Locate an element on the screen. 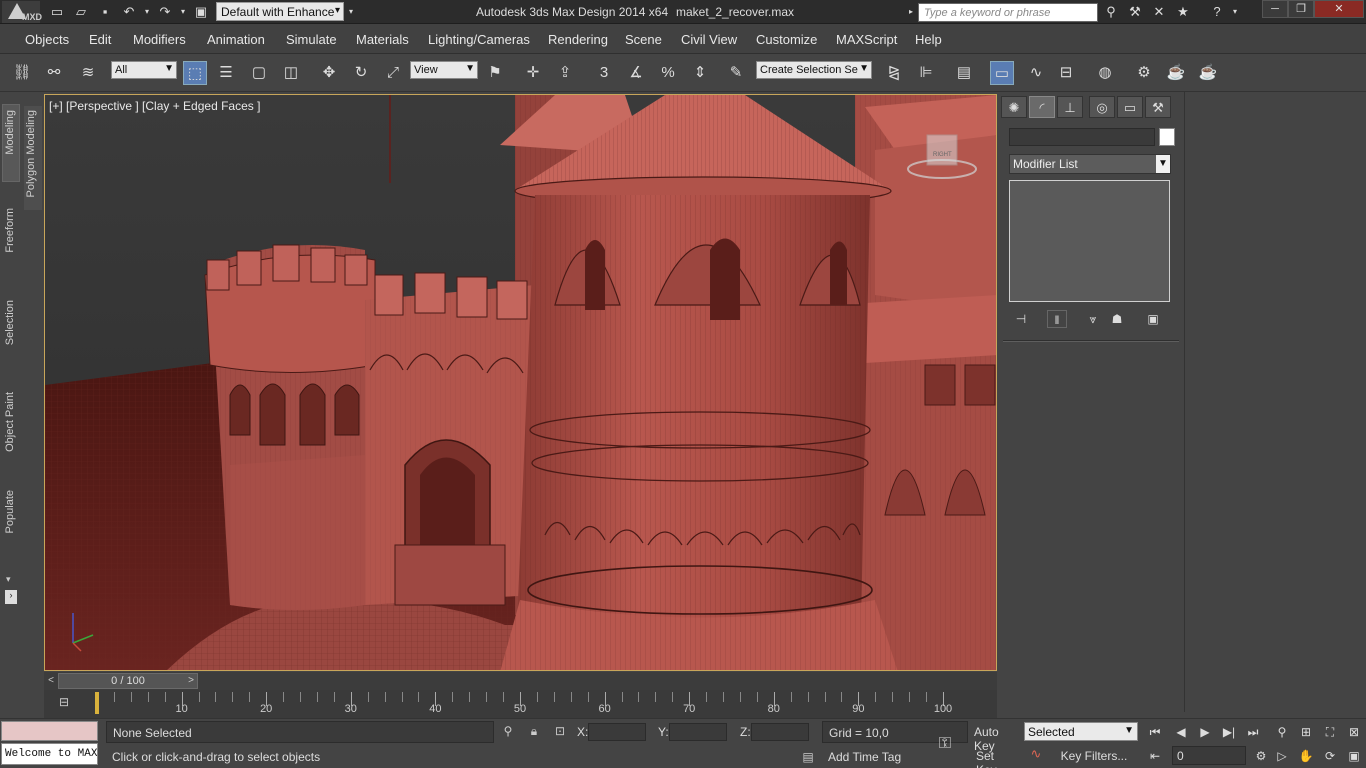 Image resolution: width=1366 pixels, height=768 pixels. auto-key-button: Auto Key is located at coordinates (995, 737).